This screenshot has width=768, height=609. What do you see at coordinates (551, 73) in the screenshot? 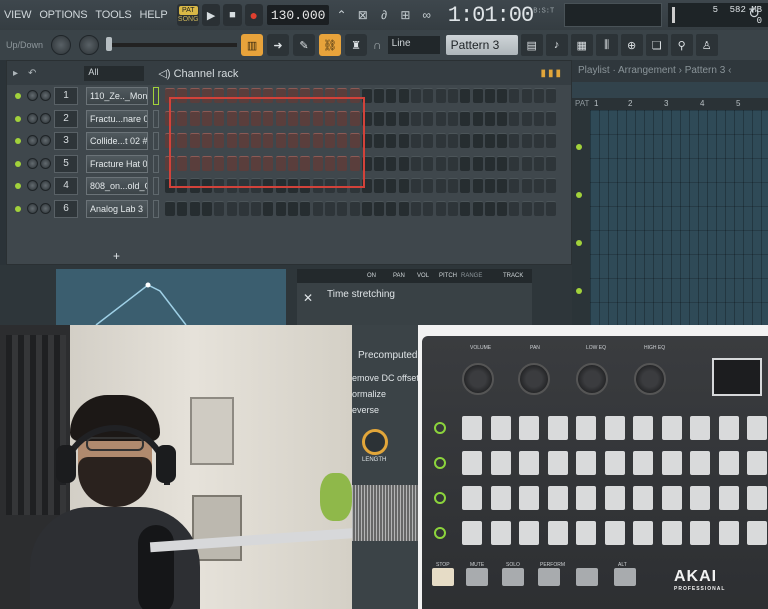
I see `graph-editor-icon: ▮▮▮` at bounding box center [551, 73].